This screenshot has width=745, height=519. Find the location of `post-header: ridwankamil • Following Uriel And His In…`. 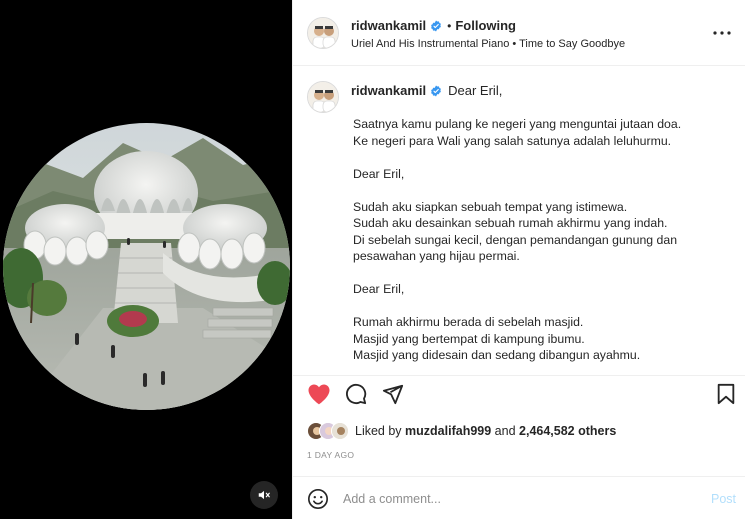

post-header: ridwankamil • Following Uriel And His In… is located at coordinates (519, 33).